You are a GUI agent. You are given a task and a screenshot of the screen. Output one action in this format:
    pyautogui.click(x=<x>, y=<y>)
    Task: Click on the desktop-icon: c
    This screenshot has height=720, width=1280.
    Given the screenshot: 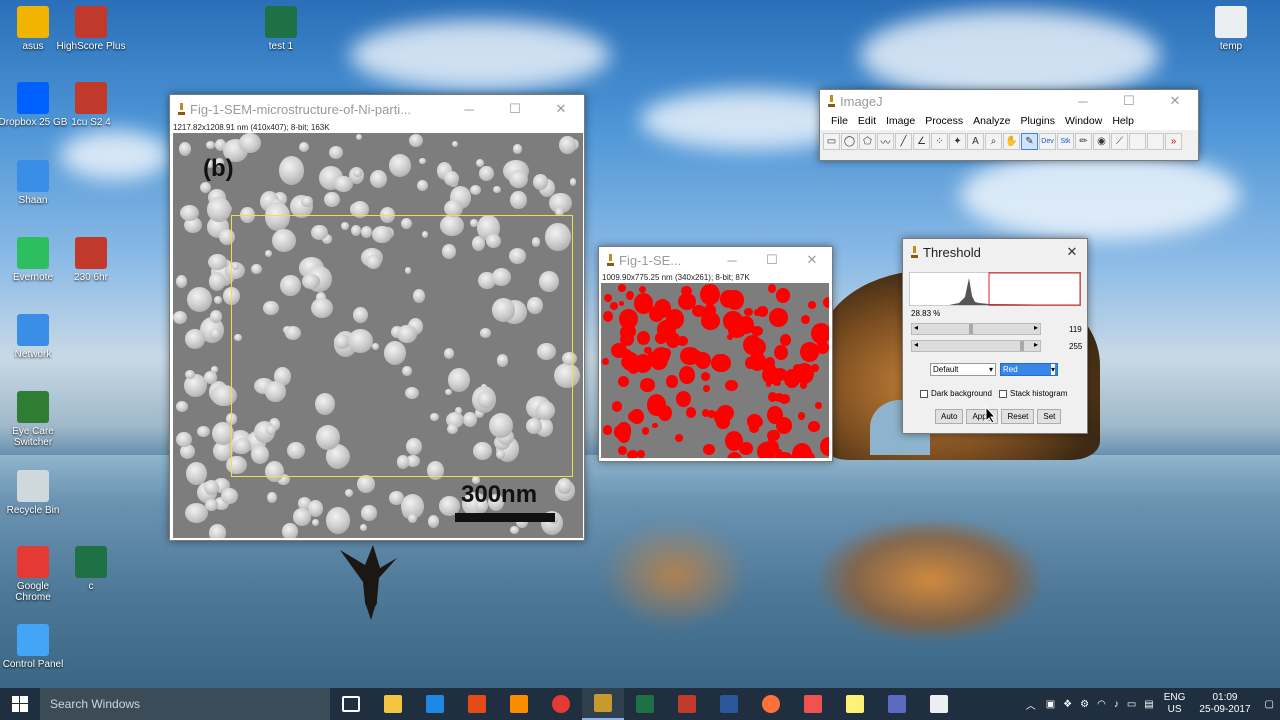 What is the action you would take?
    pyautogui.click(x=91, y=569)
    